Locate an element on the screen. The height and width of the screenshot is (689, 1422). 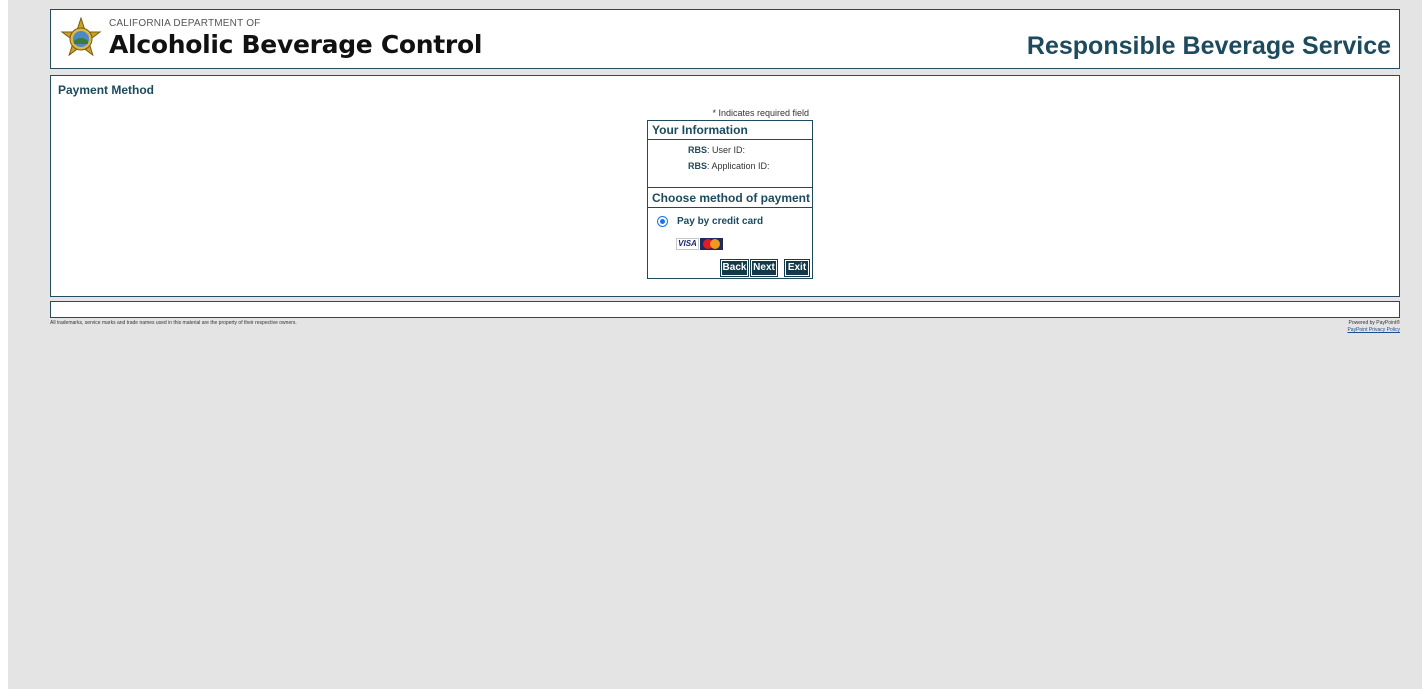
credit-card-radio is located at coordinates (662, 221).